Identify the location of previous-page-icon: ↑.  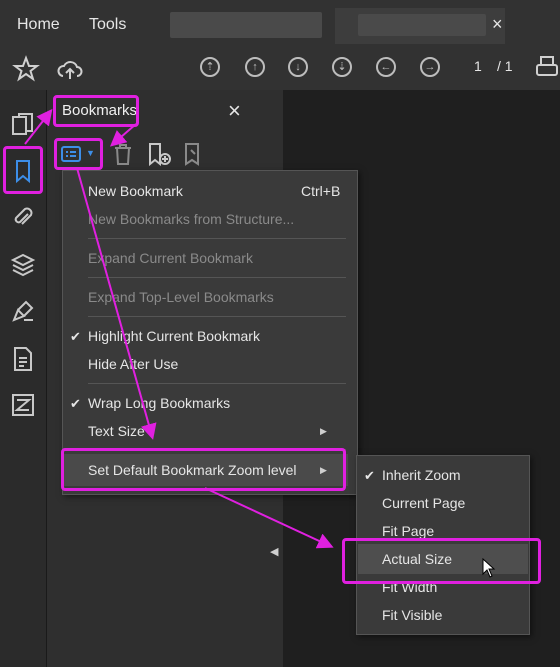
(255, 67).